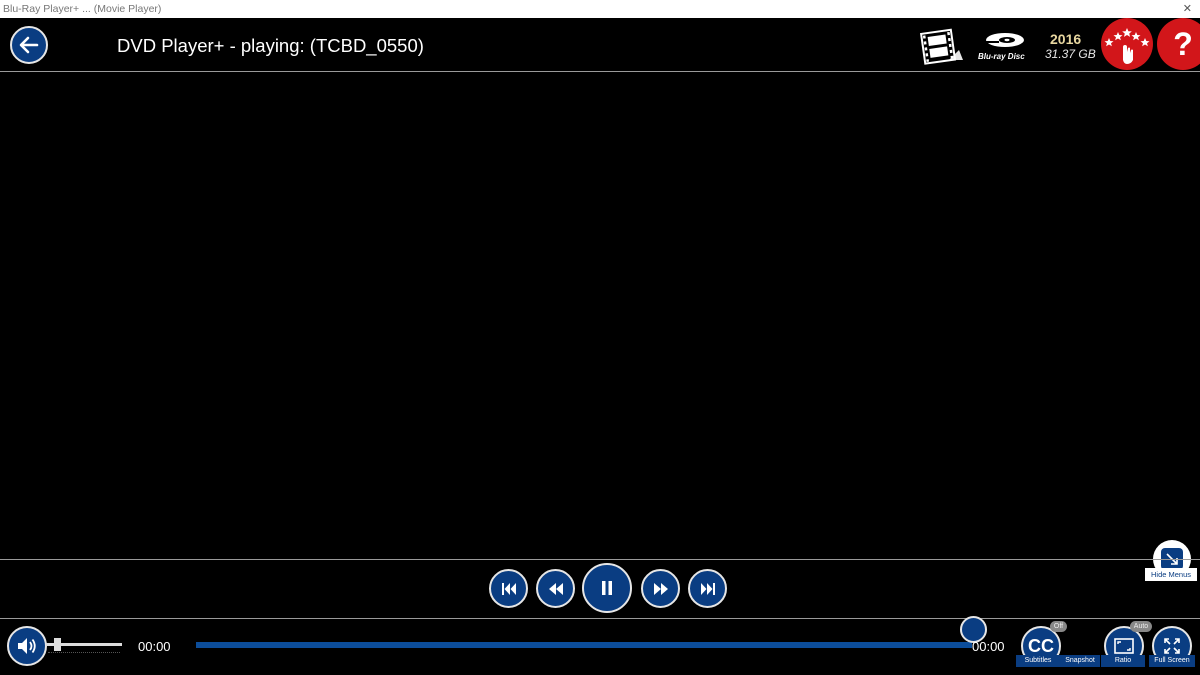 This screenshot has height=675, width=1200. I want to click on skip-next-icon, so click(707, 588).